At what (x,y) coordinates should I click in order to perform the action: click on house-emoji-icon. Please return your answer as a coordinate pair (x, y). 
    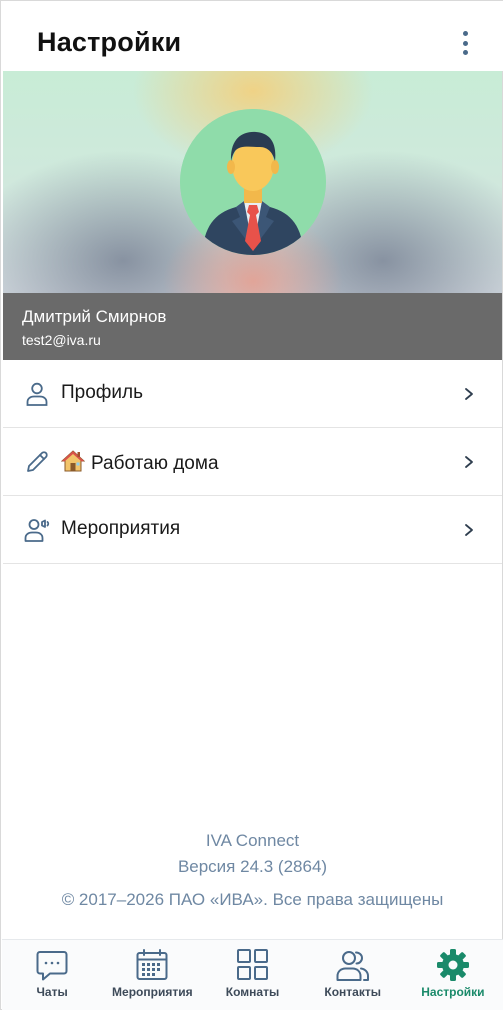
    Looking at the image, I should click on (73, 461).